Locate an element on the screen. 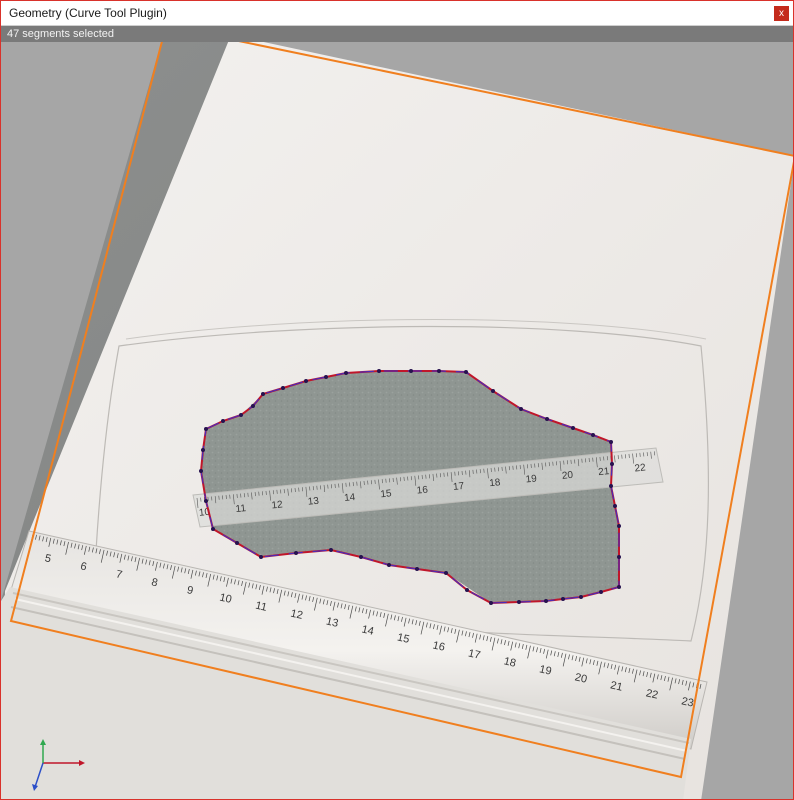  ruler-tick-label: 17 is located at coordinates (459, 487).